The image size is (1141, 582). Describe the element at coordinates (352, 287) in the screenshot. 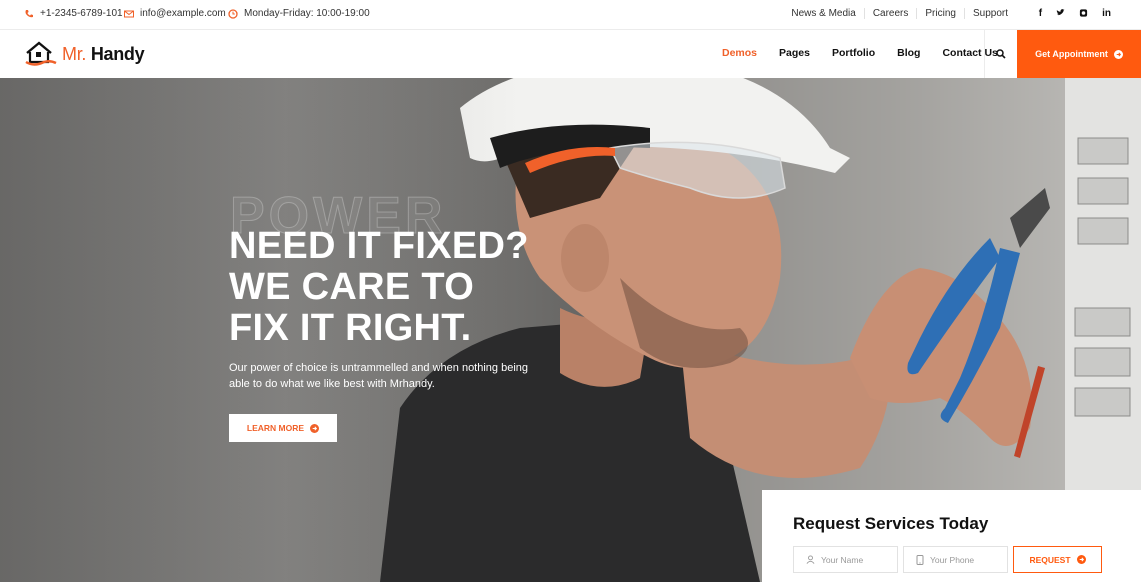

I see `headline-line-2: WE CARE TO` at that location.